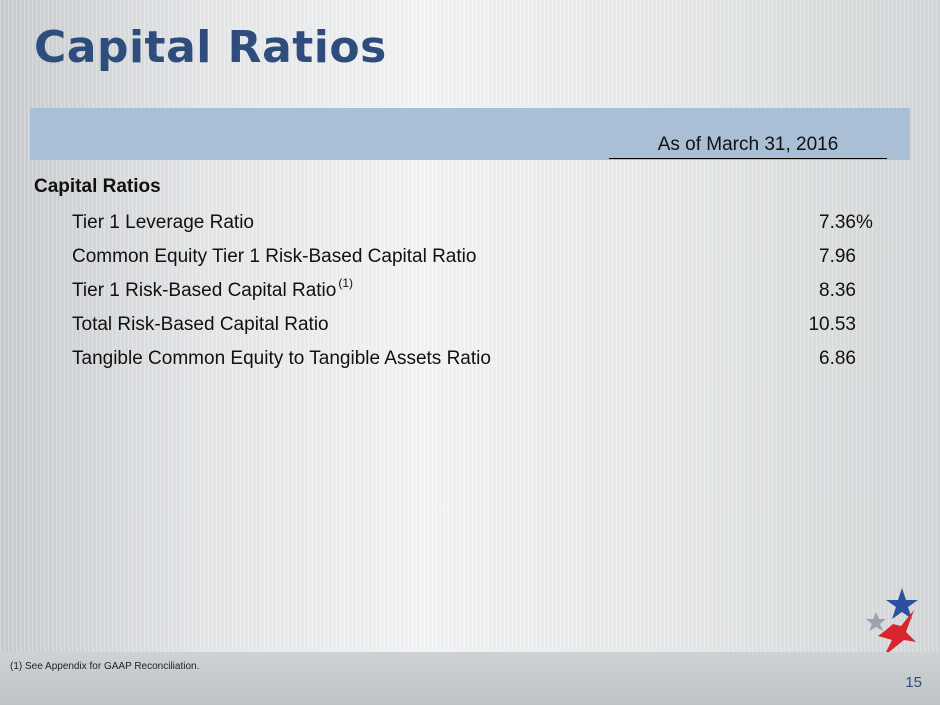 The width and height of the screenshot is (940, 705). I want to click on section-label: Capital Ratios, so click(97, 186).